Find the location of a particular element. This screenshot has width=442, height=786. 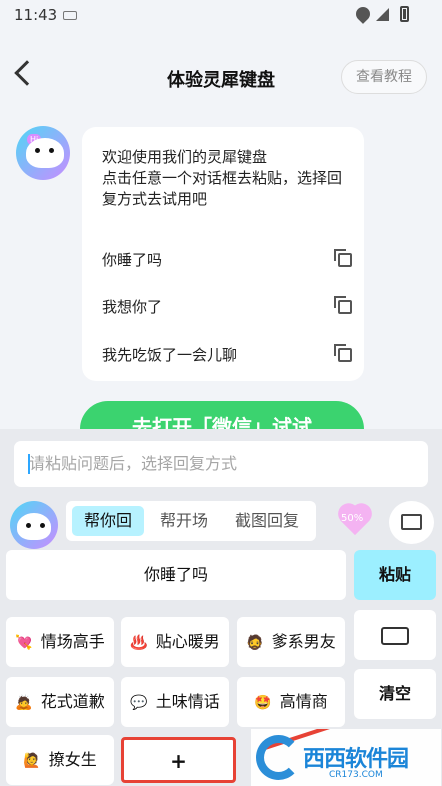

category-button: 🙋 撩女生 is located at coordinates (60, 760).